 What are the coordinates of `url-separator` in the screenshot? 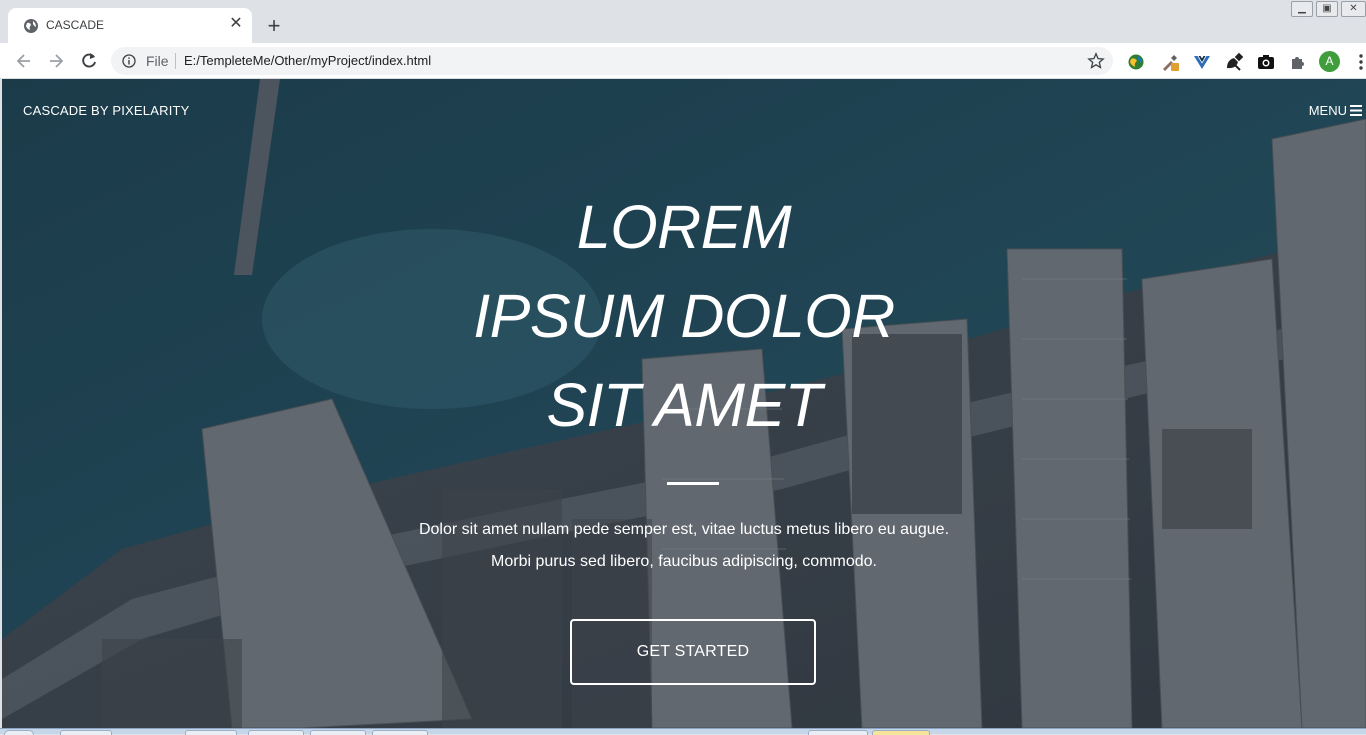 It's located at (175, 61).